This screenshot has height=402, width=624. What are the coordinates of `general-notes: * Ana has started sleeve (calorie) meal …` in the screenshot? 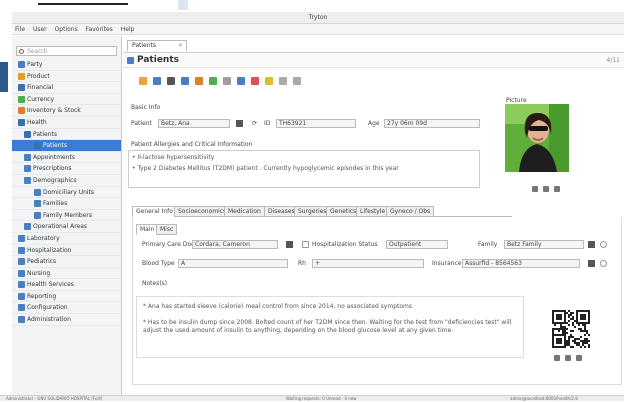 It's located at (330, 327).